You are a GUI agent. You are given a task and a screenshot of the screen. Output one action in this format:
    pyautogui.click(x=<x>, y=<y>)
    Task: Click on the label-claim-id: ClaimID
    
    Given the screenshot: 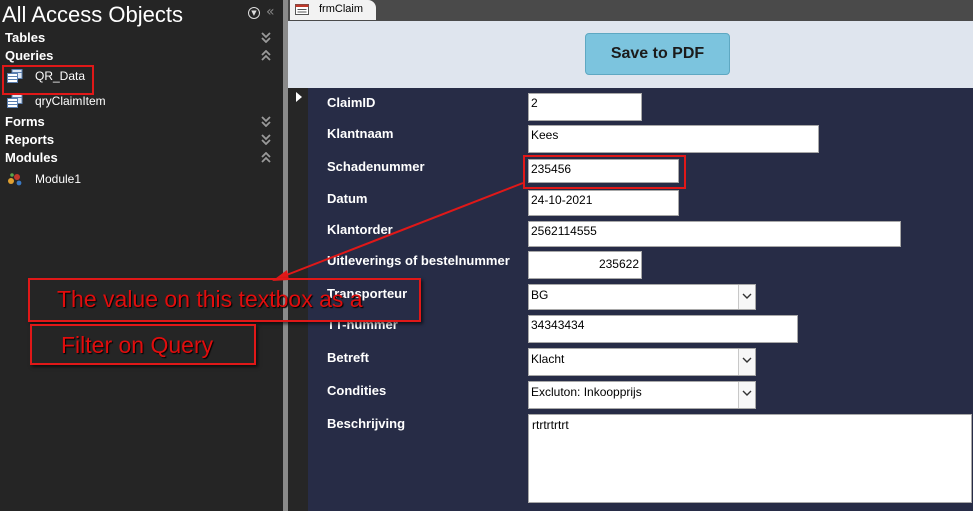 What is the action you would take?
    pyautogui.click(x=351, y=102)
    